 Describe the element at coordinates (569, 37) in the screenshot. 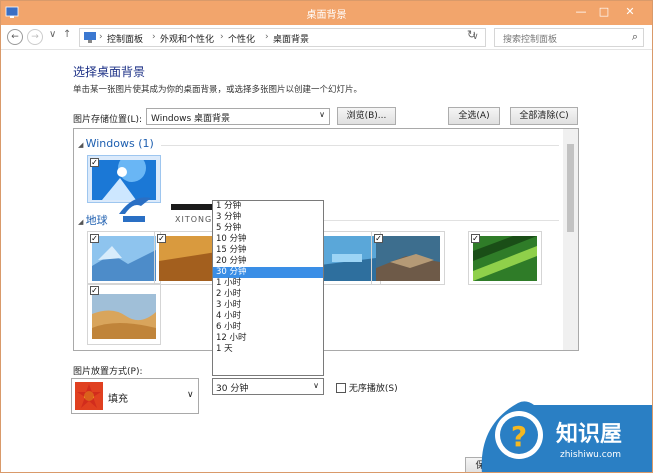

I see `search-box: 搜索控制面板 ⌕` at that location.